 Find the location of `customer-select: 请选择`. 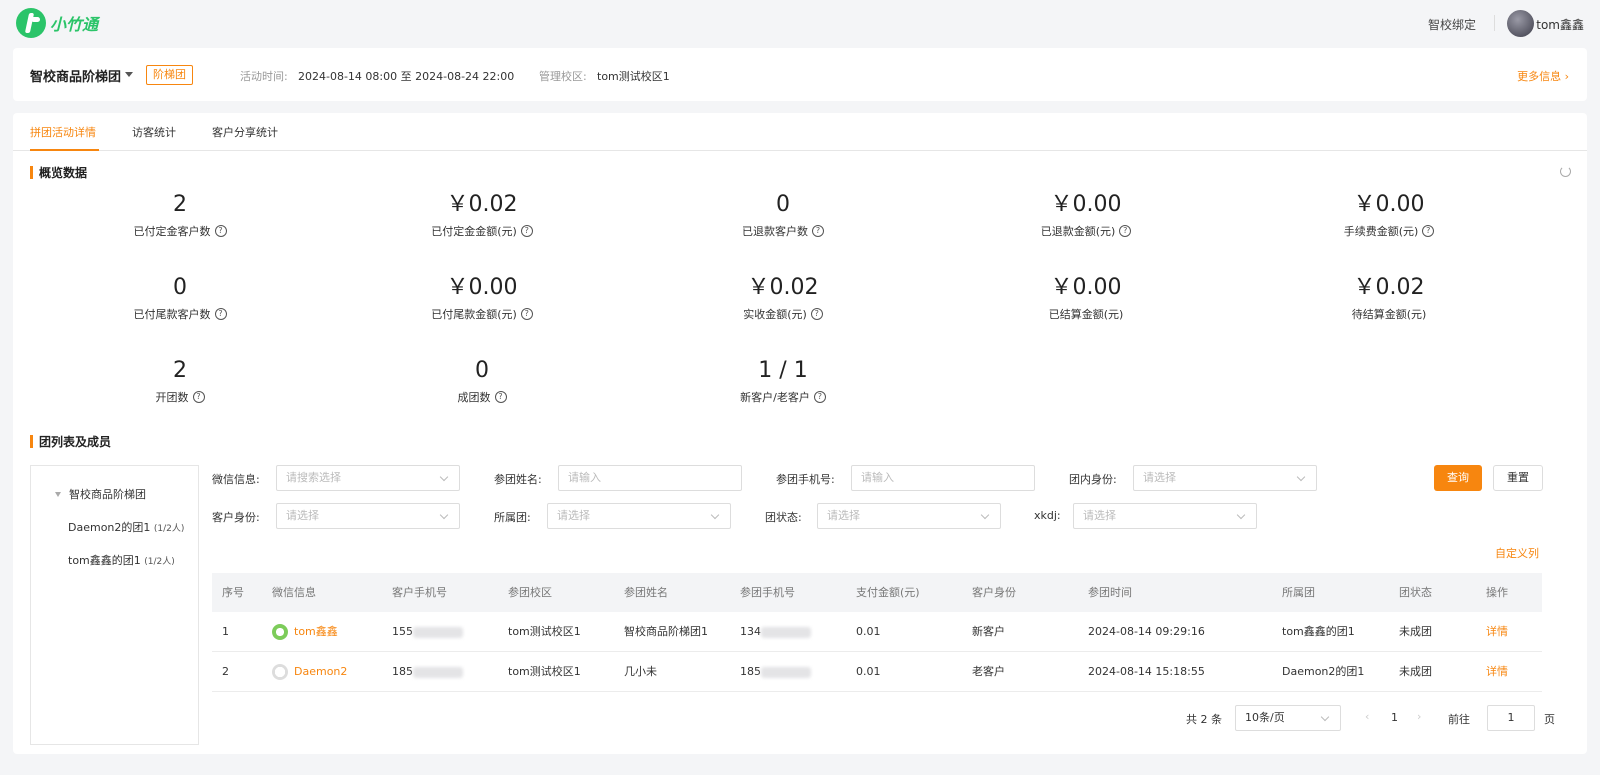

customer-select: 请选择 is located at coordinates (368, 516).